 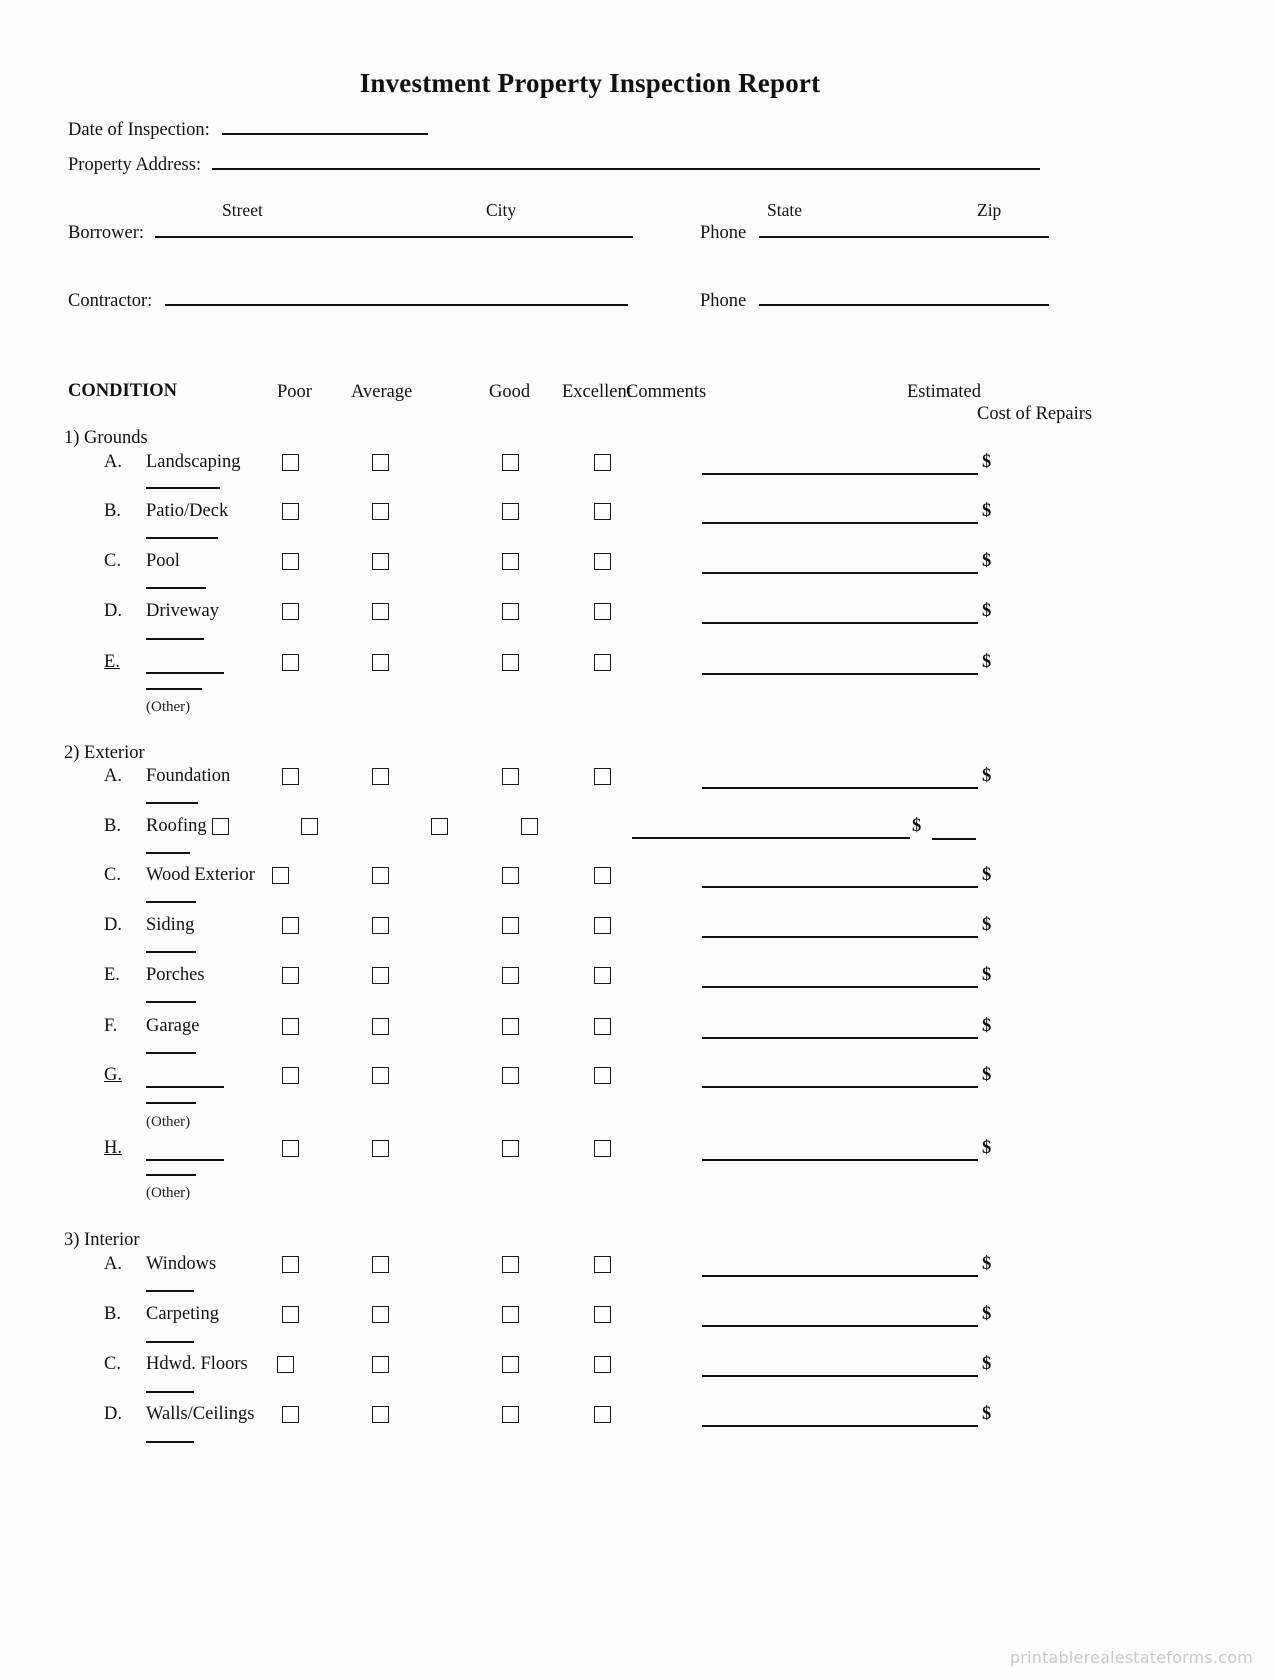 What do you see at coordinates (510, 975) in the screenshot?
I see `checkbox-good-exterior-e` at bounding box center [510, 975].